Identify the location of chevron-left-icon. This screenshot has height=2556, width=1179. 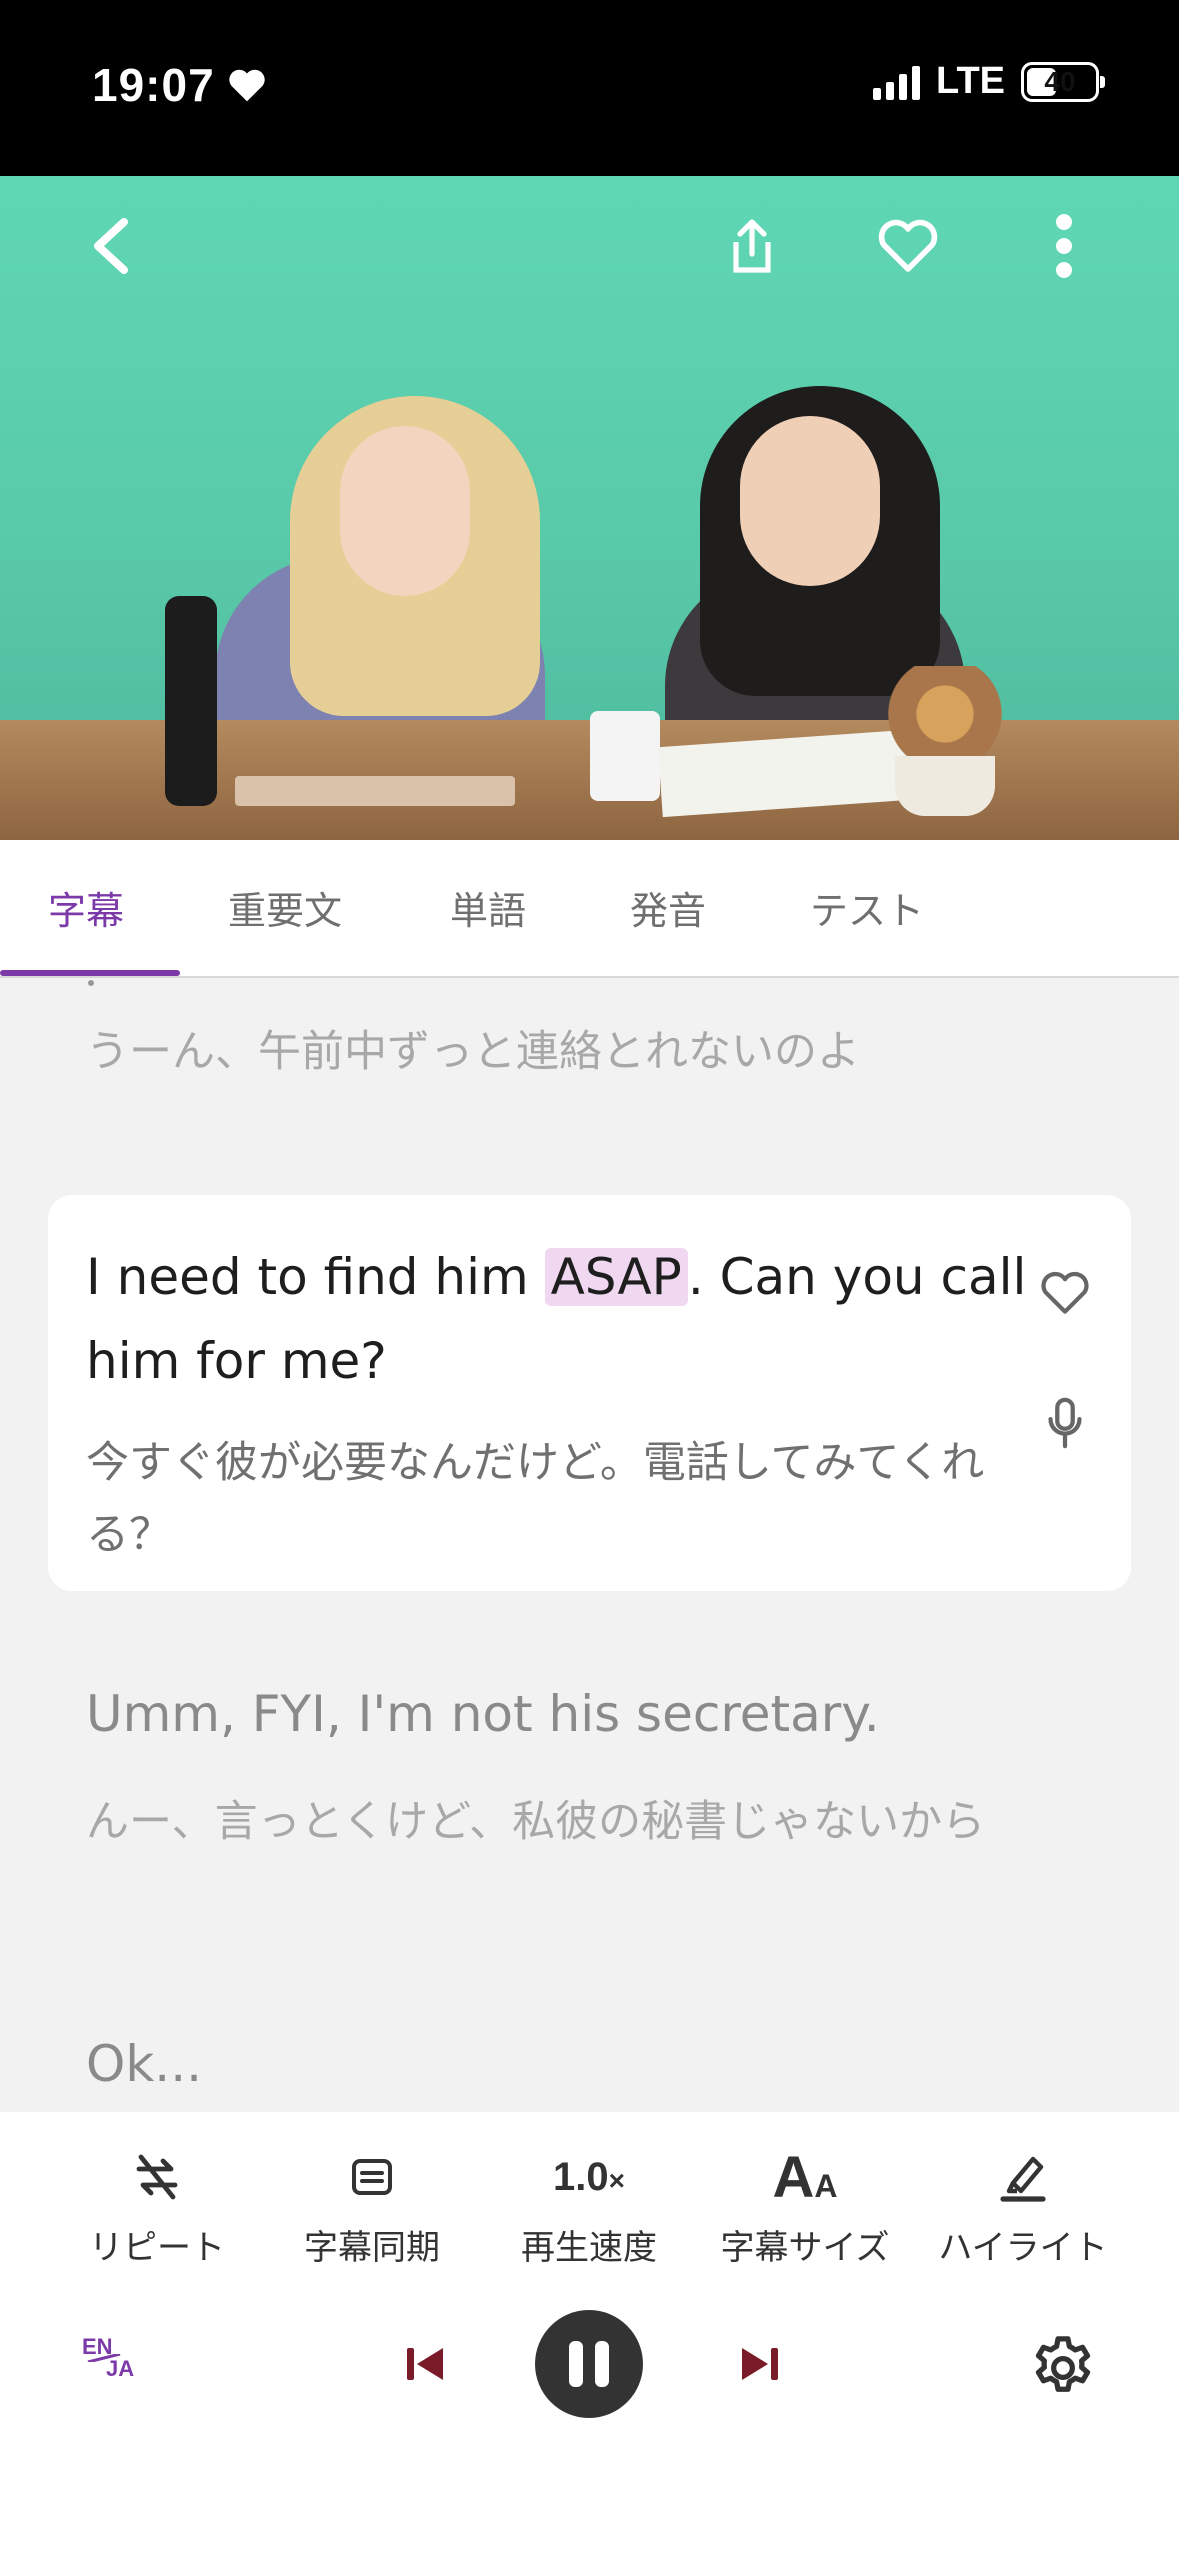
(111, 246).